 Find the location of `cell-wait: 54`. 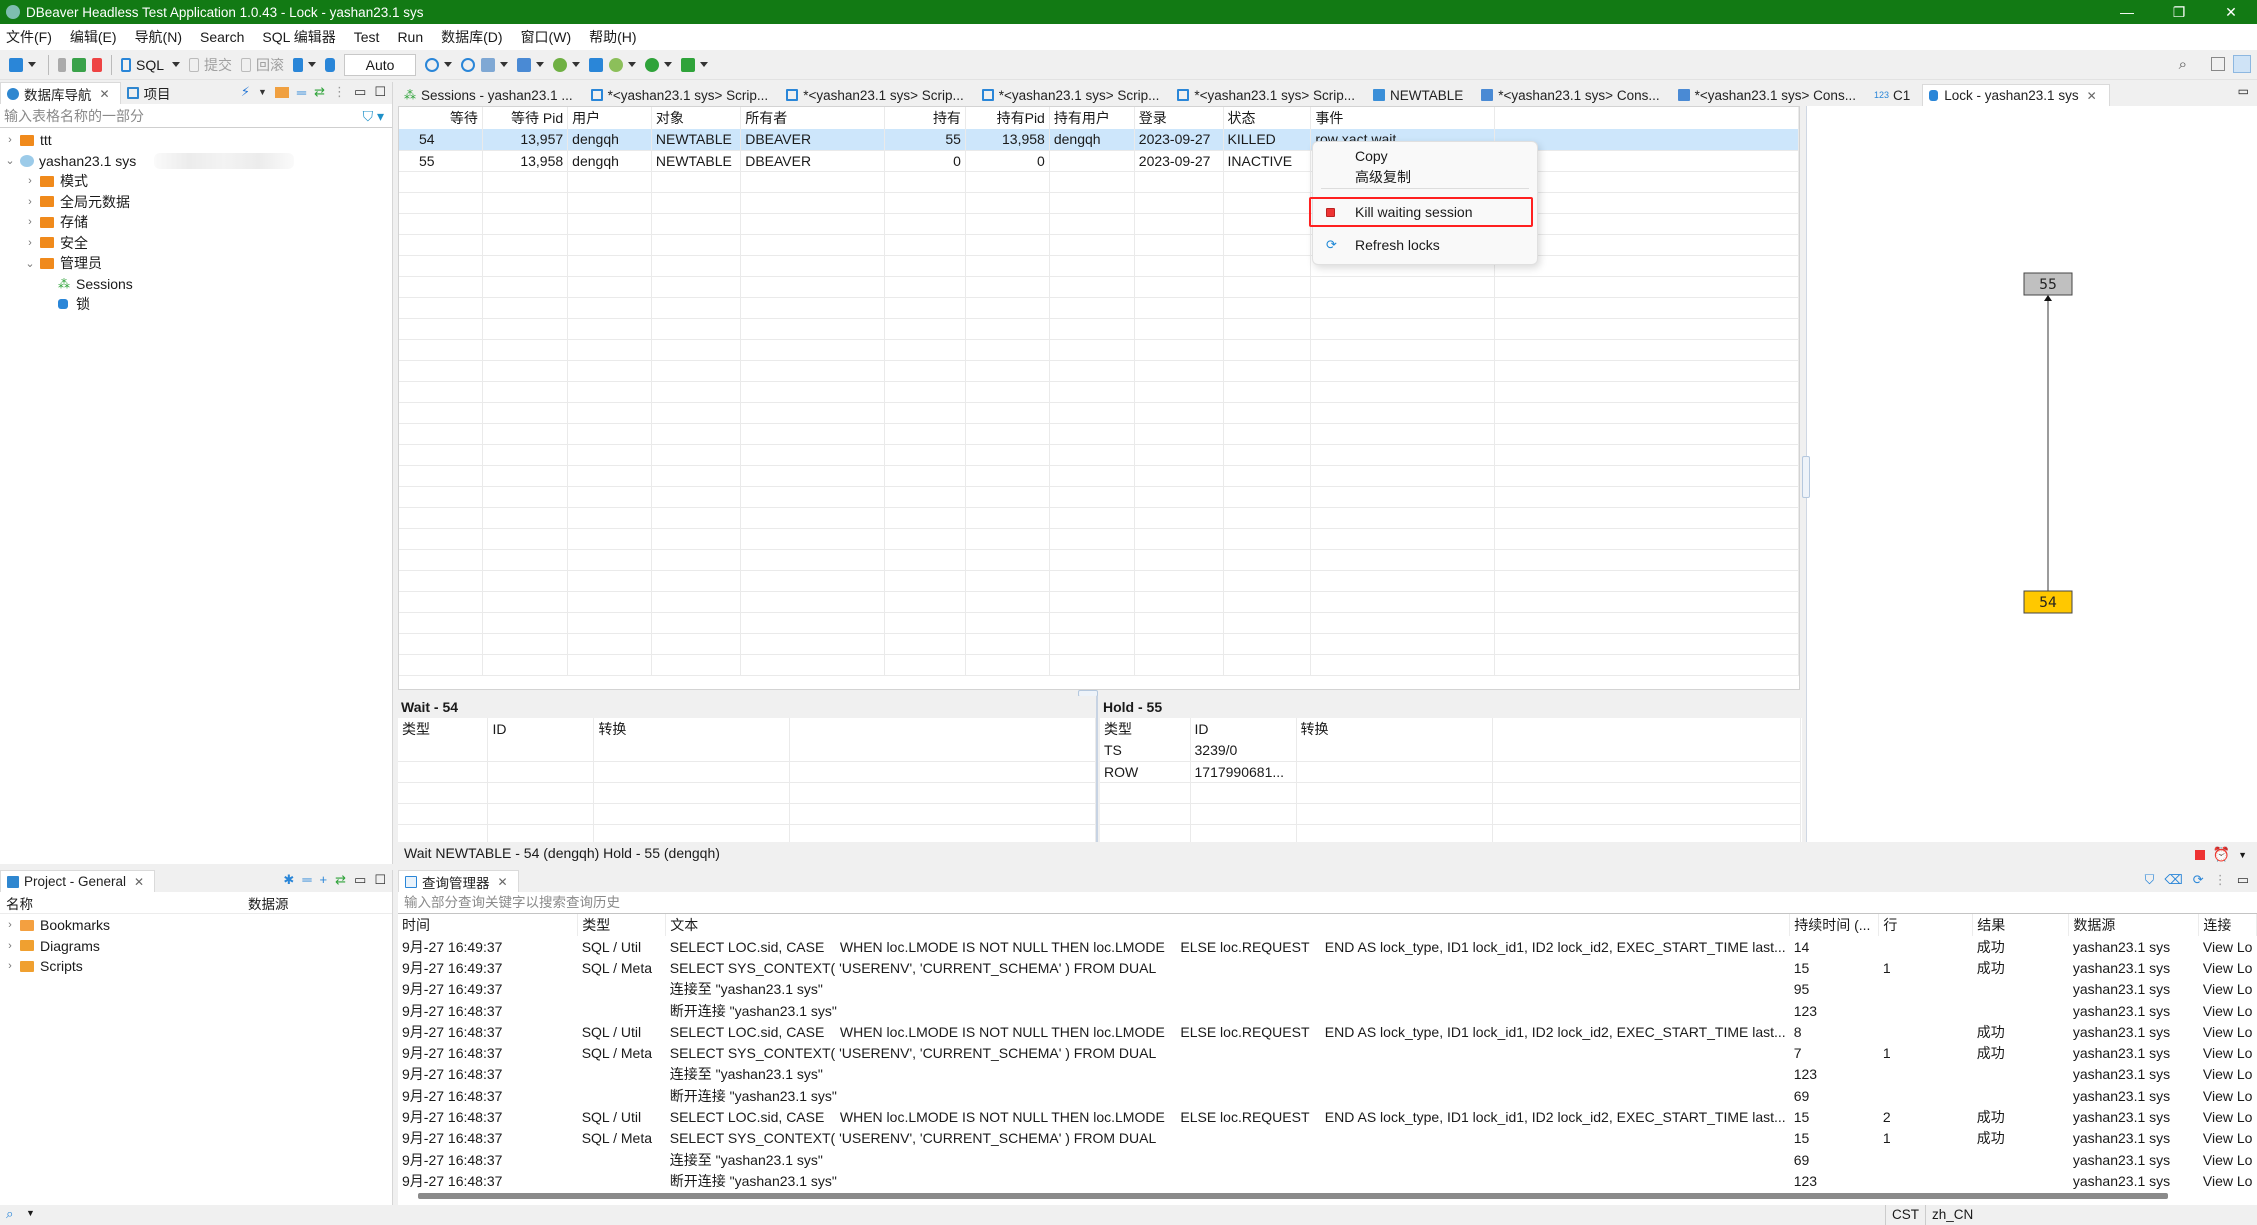

cell-wait: 54 is located at coordinates (441, 140).